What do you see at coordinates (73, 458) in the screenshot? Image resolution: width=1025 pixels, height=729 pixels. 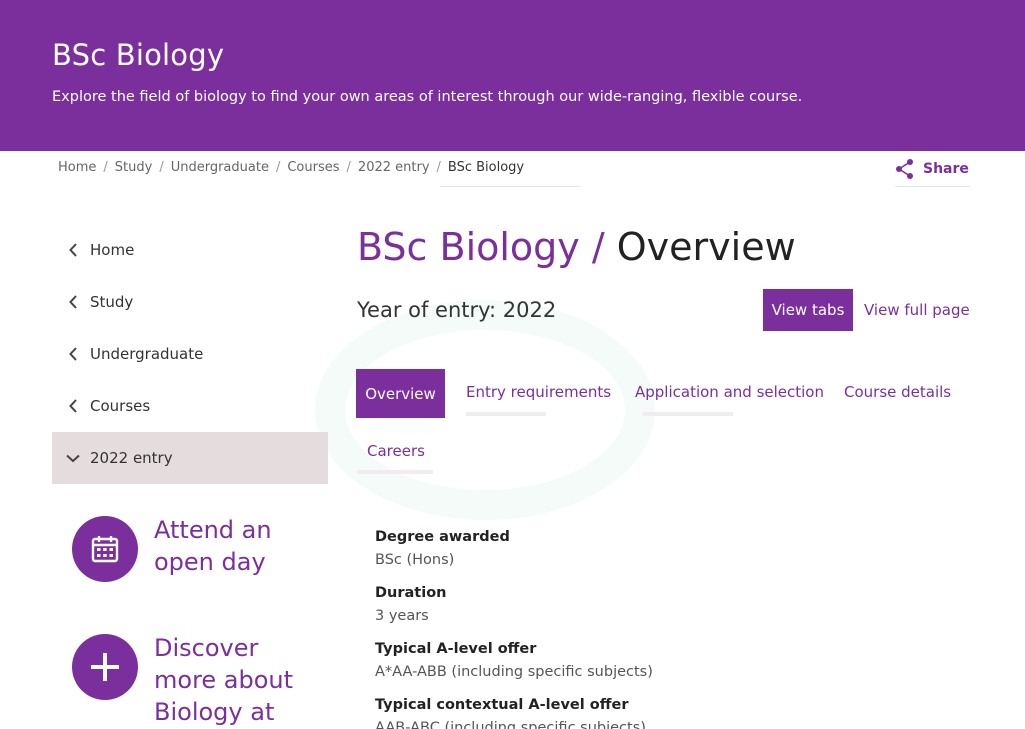 I see `chevron-down-icon` at bounding box center [73, 458].